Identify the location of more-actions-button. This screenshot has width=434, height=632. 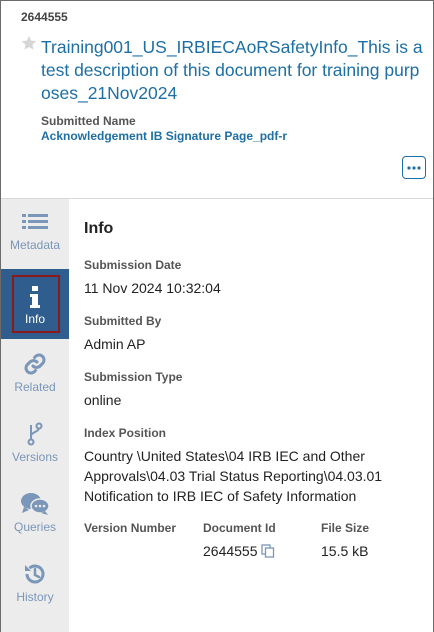
(414, 167).